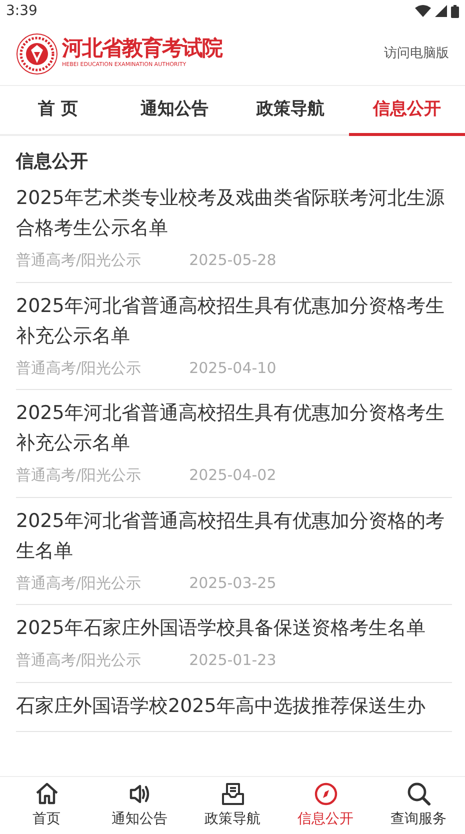  I want to click on section-title: 信息公开, so click(52, 162).